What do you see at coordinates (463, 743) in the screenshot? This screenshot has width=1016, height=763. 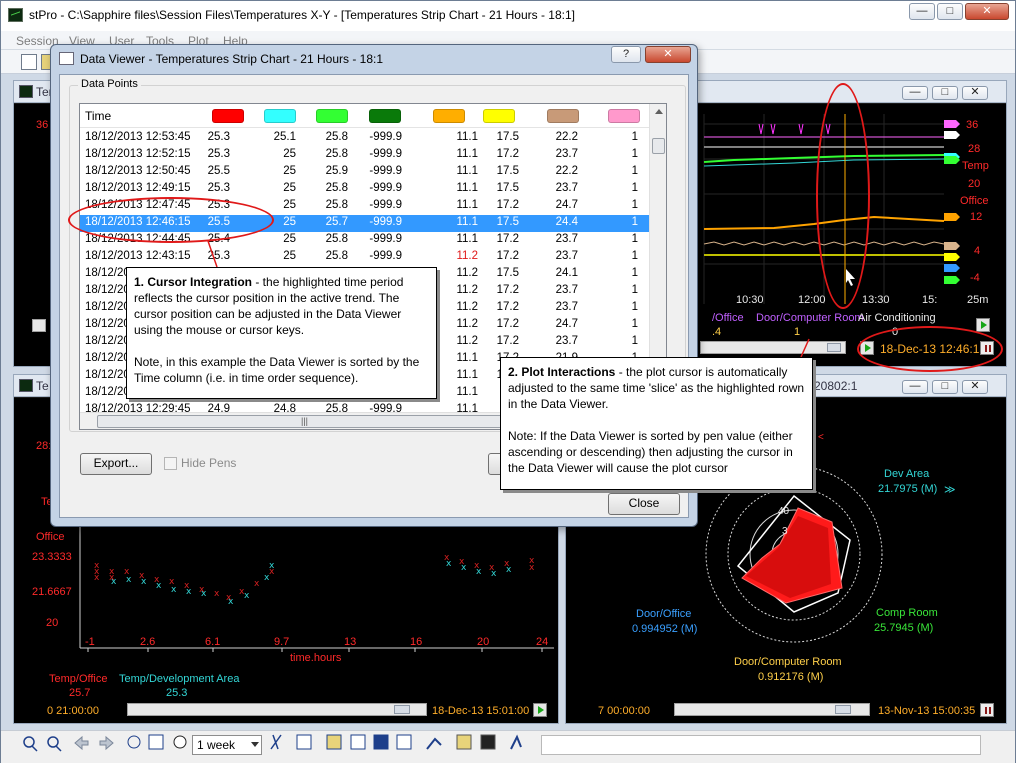 I see `folder-icon` at bounding box center [463, 743].